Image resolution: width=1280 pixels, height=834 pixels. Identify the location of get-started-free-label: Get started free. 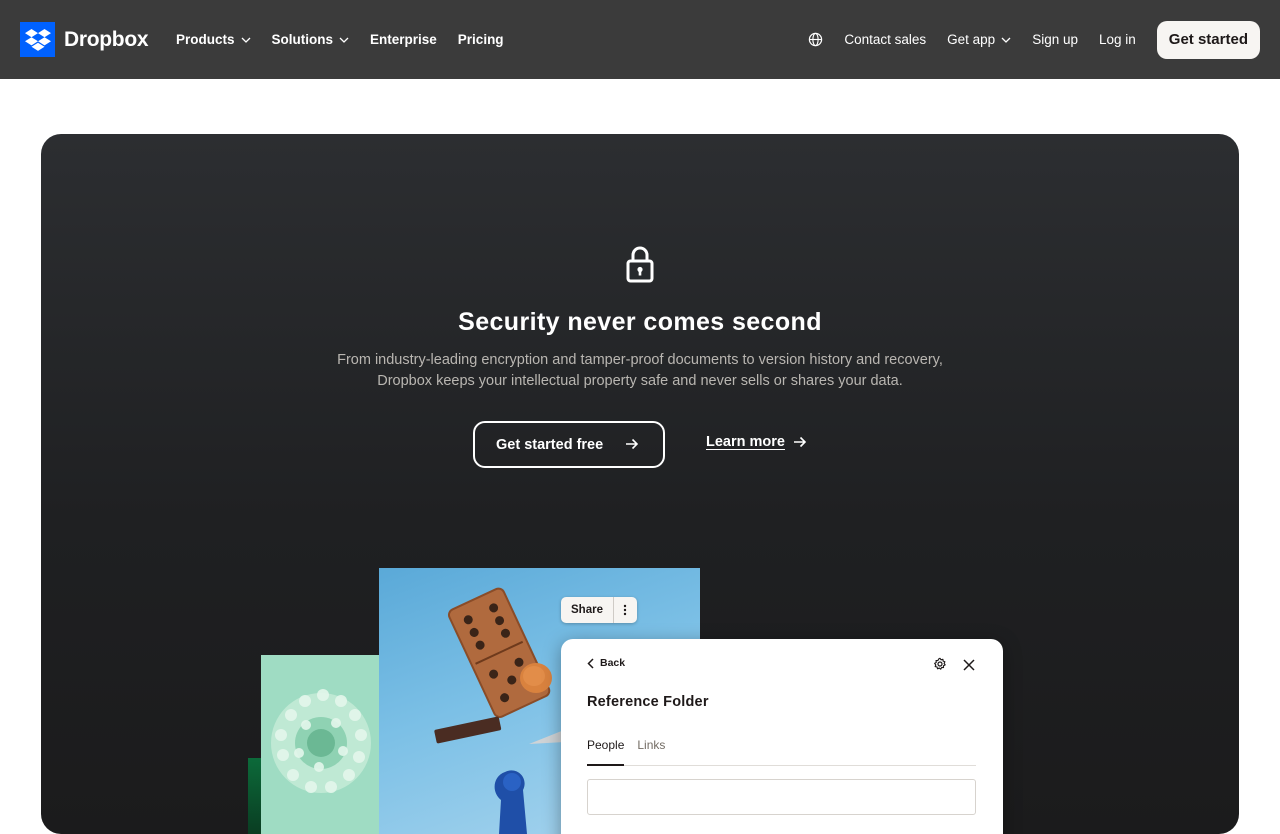
(550, 444).